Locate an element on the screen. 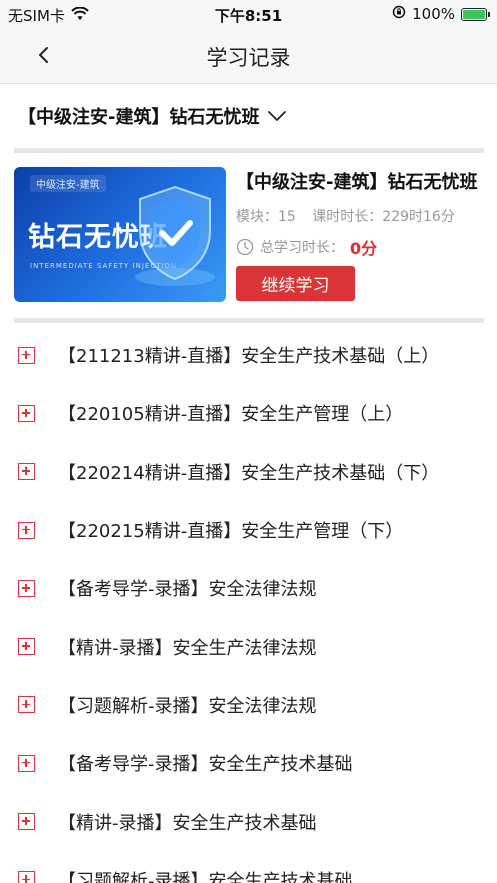 The image size is (497, 883). course-selector-dropdown: 【中级注安-建筑】钻石无忧班 is located at coordinates (152, 116).